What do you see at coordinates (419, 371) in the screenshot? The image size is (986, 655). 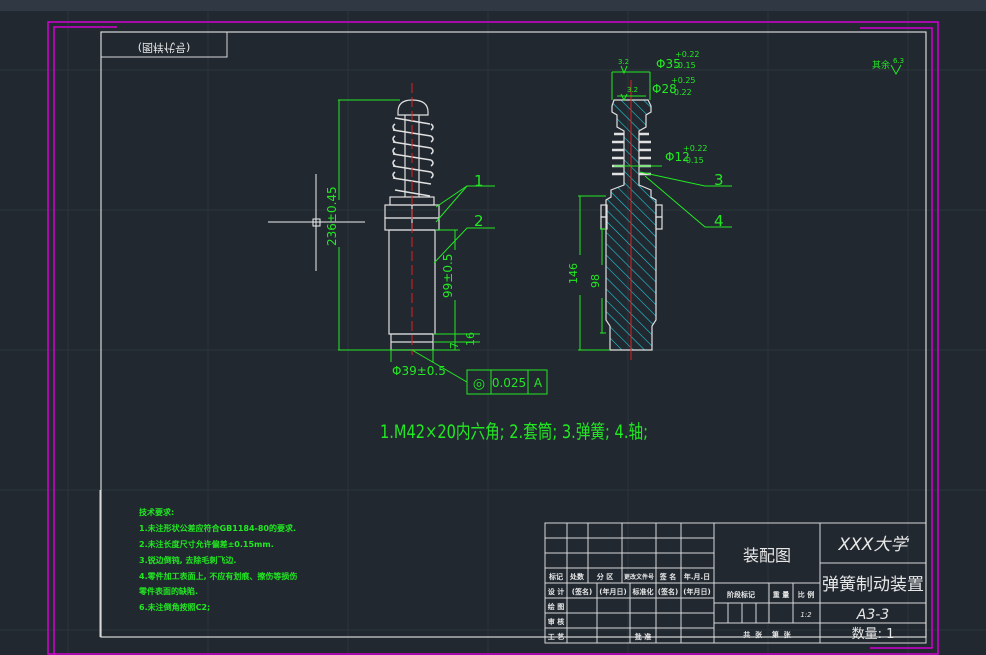 I see `dim-diameter: Φ39±0.5` at bounding box center [419, 371].